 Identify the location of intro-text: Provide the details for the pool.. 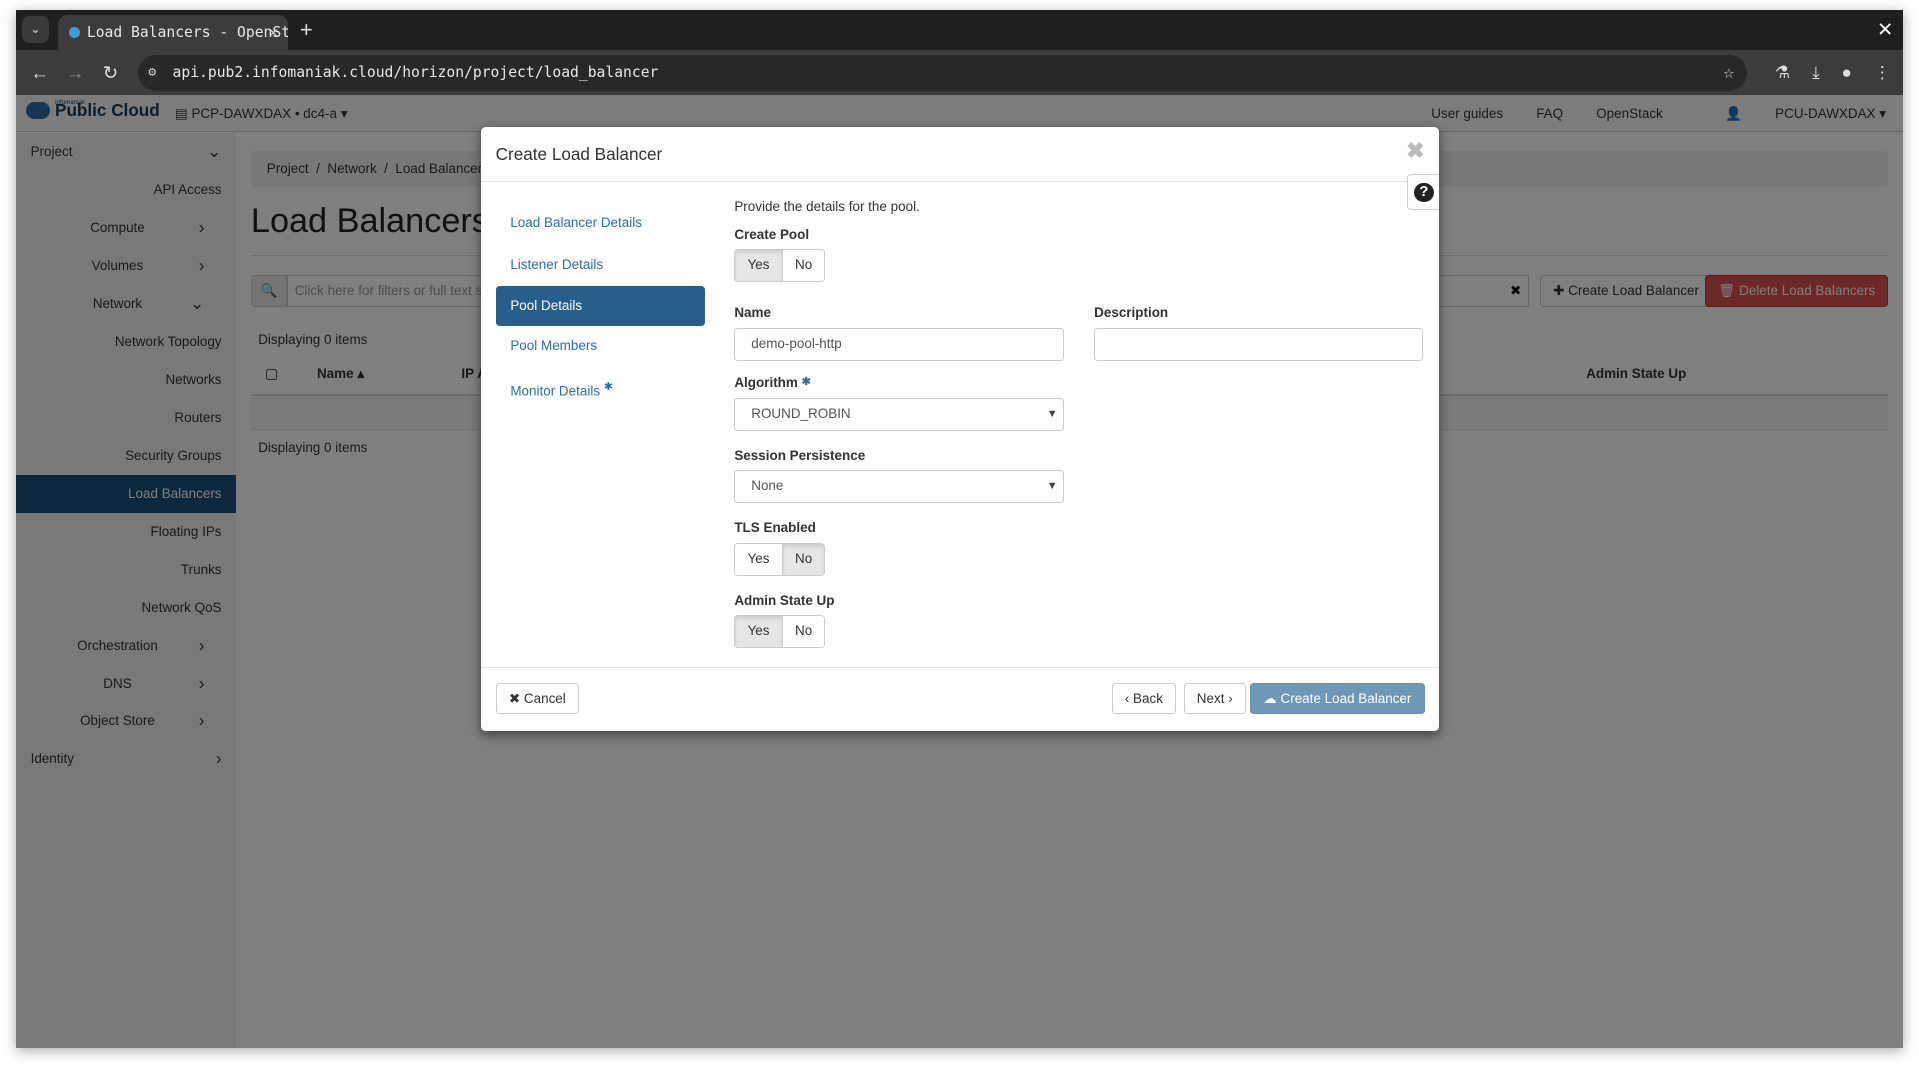
(827, 207).